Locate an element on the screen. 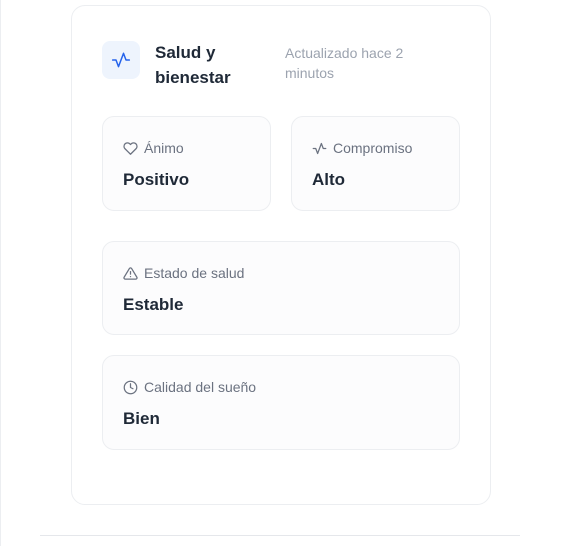  tile-value: Positivo is located at coordinates (156, 179).